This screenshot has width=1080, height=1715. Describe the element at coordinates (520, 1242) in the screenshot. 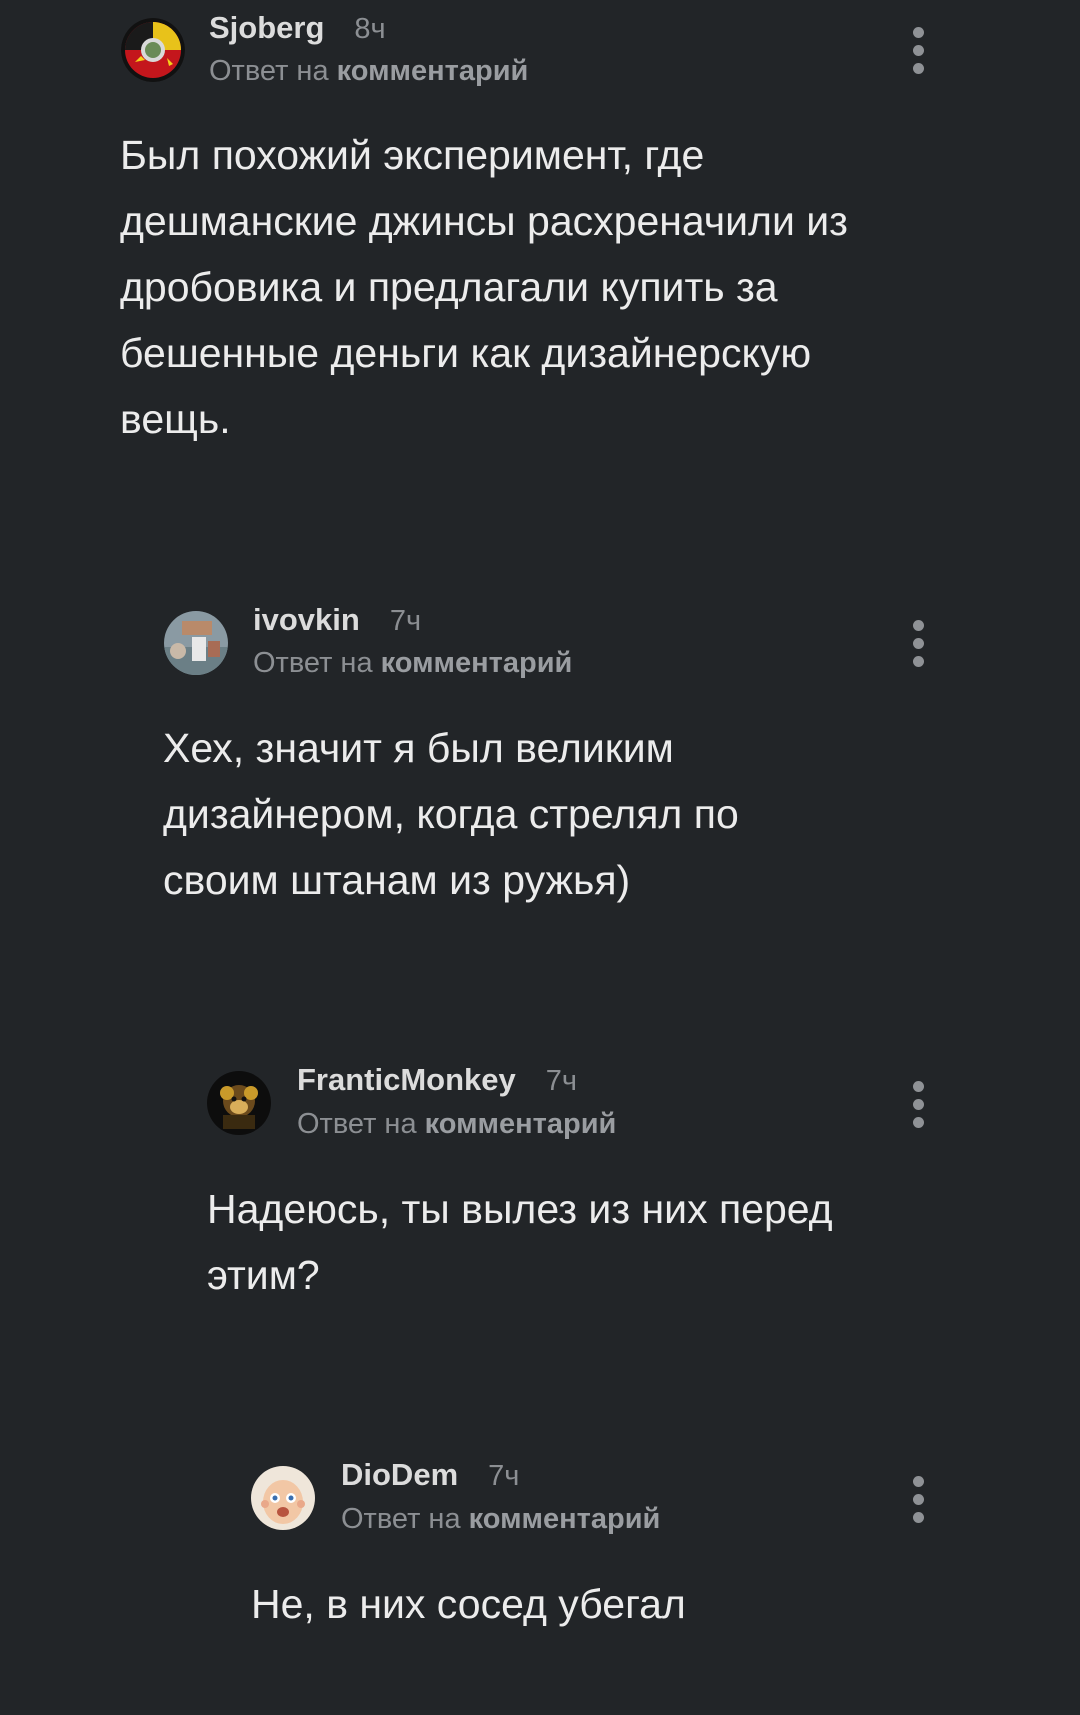

I see `comment-text: Надеюсь, ты вылез из них перед этим?` at that location.